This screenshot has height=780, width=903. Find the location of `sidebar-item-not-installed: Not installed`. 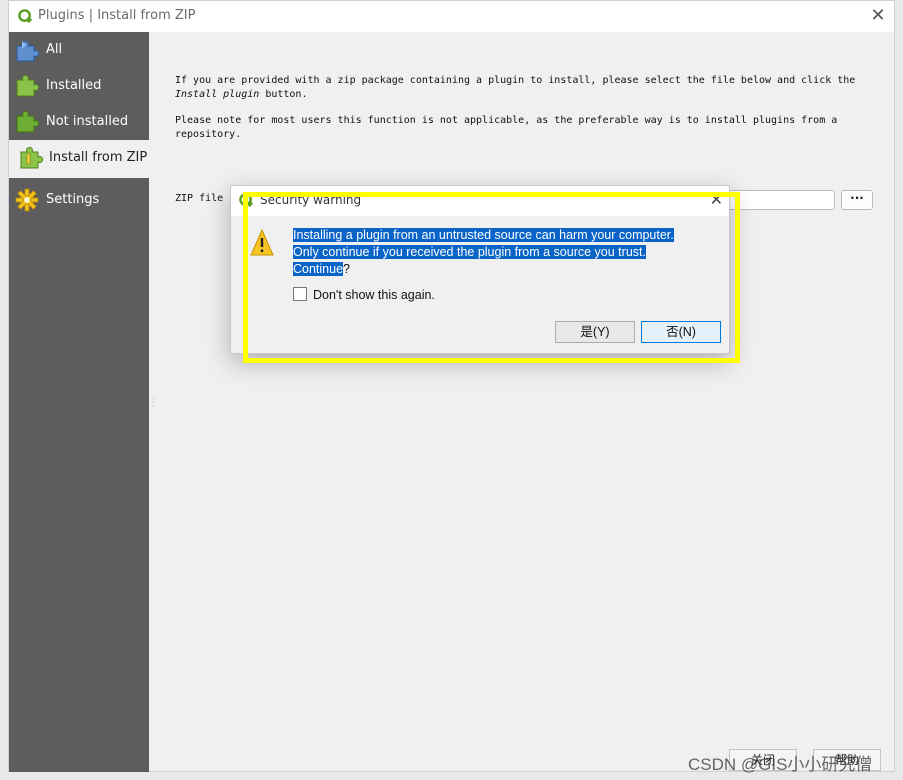

sidebar-item-not-installed: Not installed is located at coordinates (79, 122).